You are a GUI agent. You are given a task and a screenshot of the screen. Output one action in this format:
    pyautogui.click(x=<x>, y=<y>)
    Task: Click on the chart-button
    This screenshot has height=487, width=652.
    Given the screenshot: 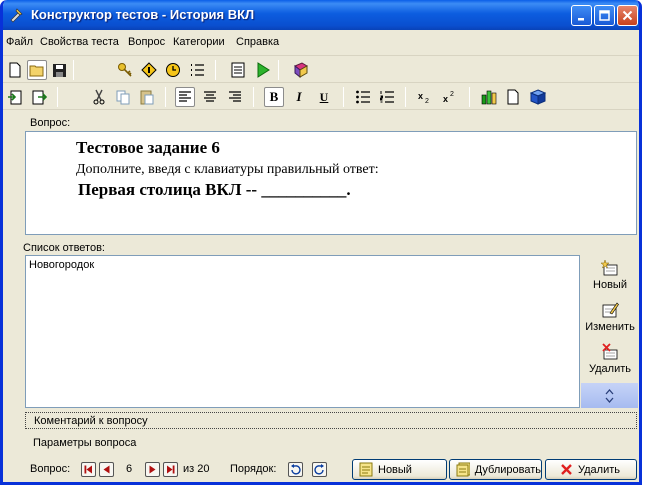 What is the action you would take?
    pyautogui.click(x=489, y=97)
    